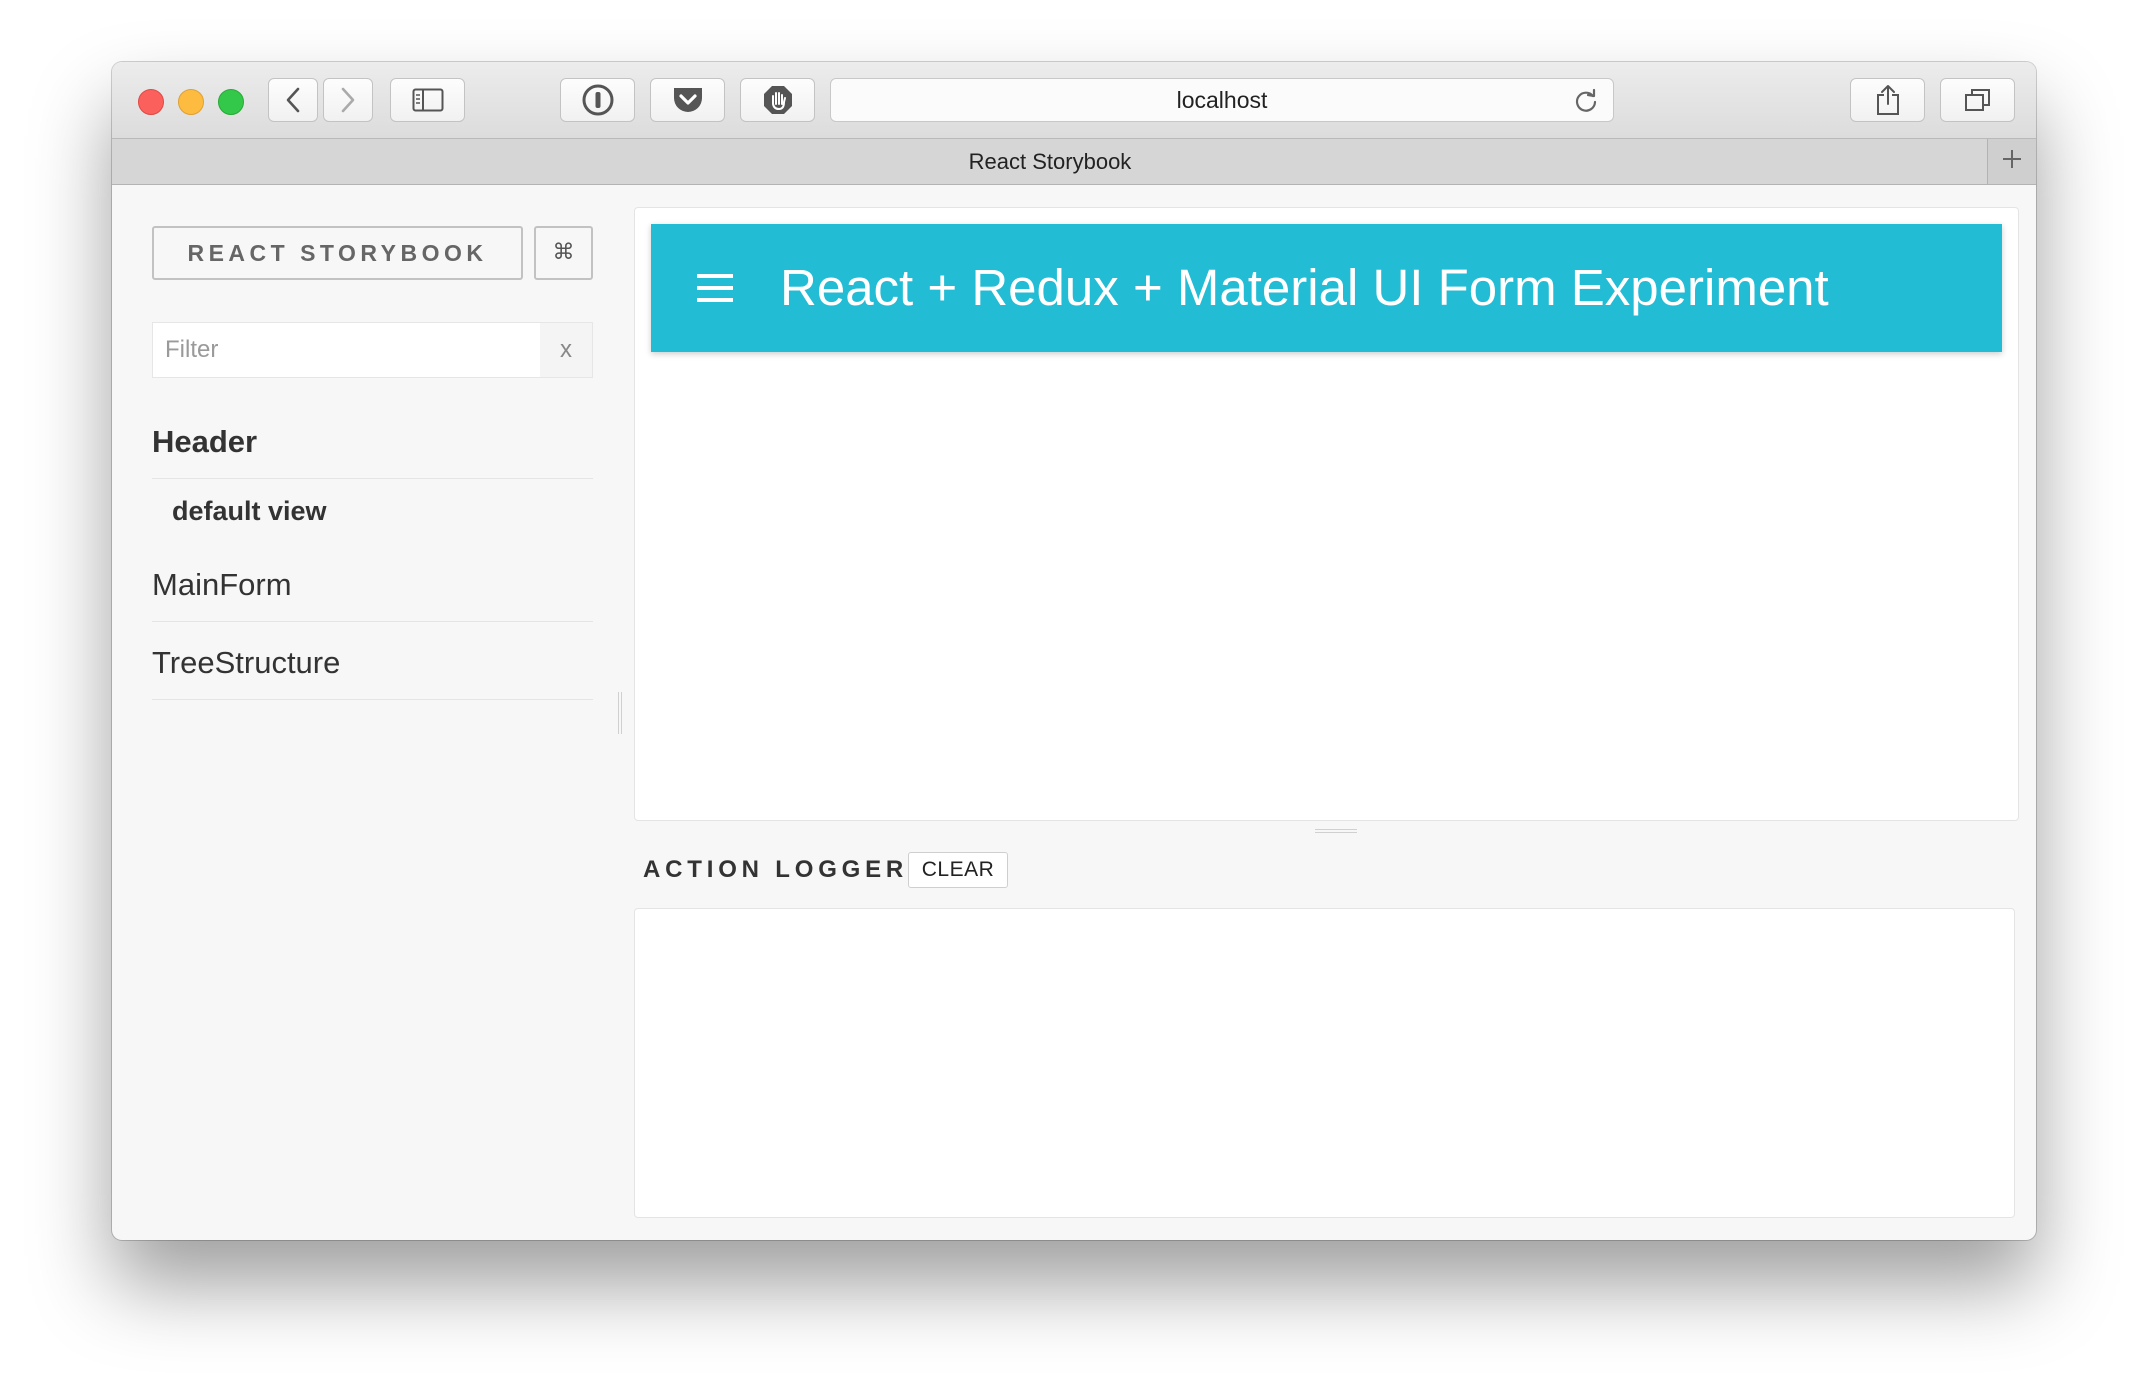 This screenshot has height=1398, width=2144. Describe the element at coordinates (372, 585) in the screenshot. I see `story-kind-mainform: MainForm` at that location.